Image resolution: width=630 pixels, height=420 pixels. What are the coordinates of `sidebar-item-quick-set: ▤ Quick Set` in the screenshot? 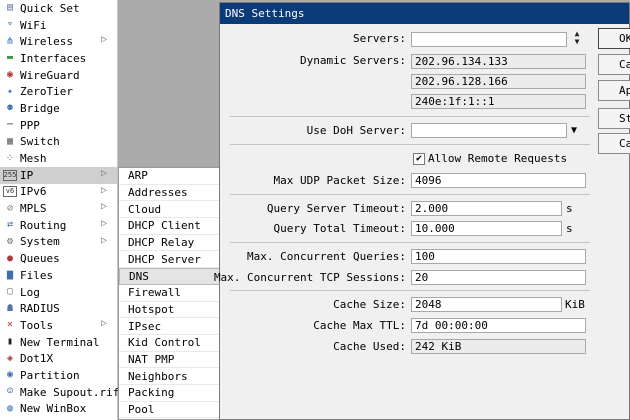 It's located at (58, 8).